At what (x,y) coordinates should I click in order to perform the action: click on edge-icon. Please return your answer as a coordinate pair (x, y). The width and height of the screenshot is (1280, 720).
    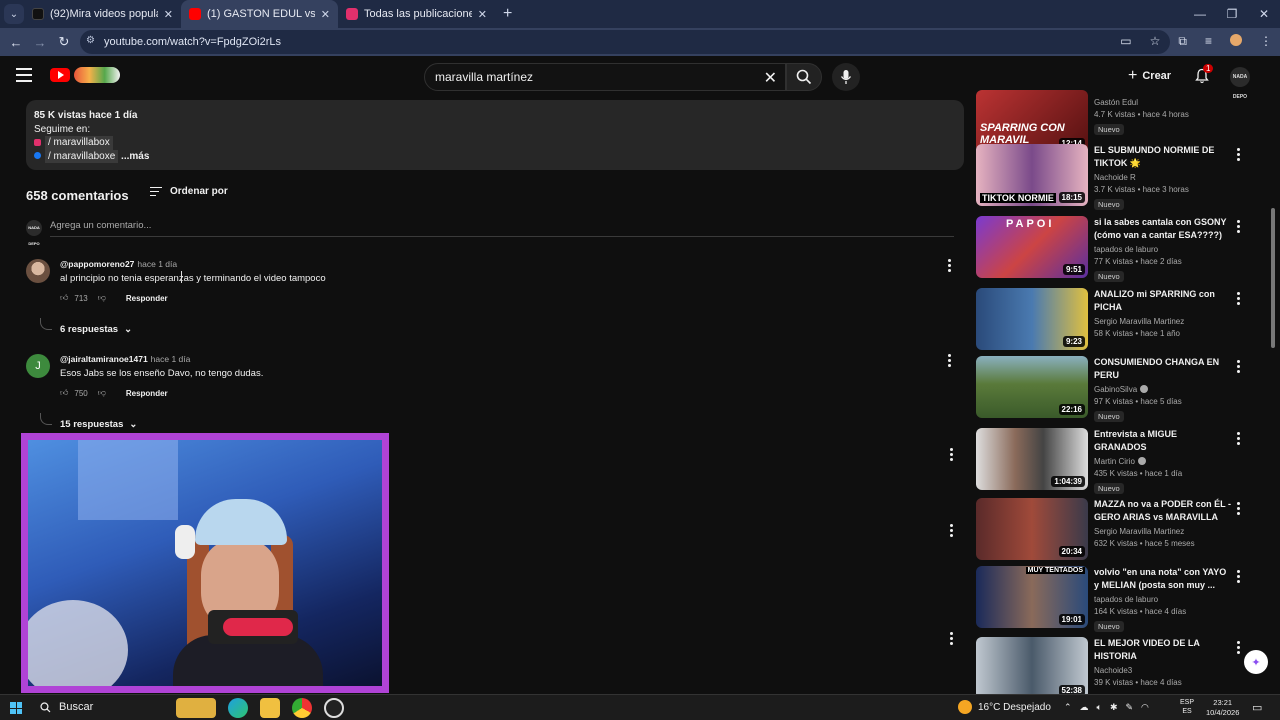
    Looking at the image, I should click on (238, 708).